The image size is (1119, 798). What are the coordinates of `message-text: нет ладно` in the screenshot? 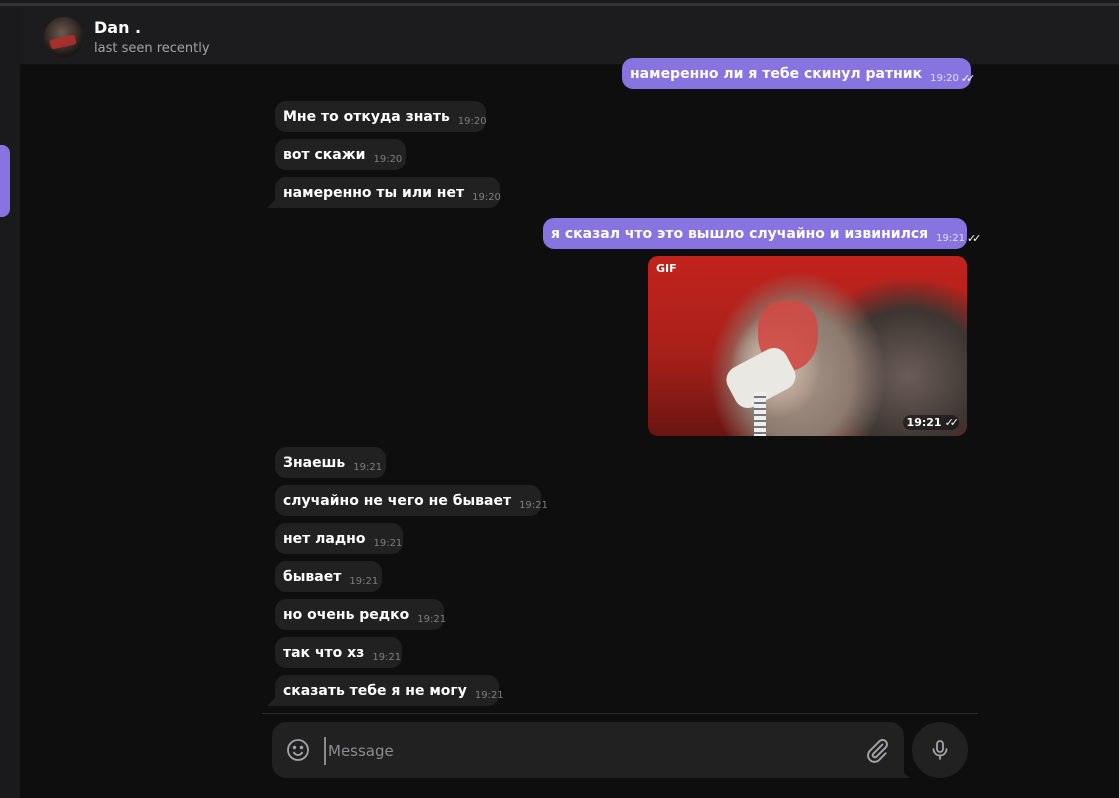 It's located at (324, 538).